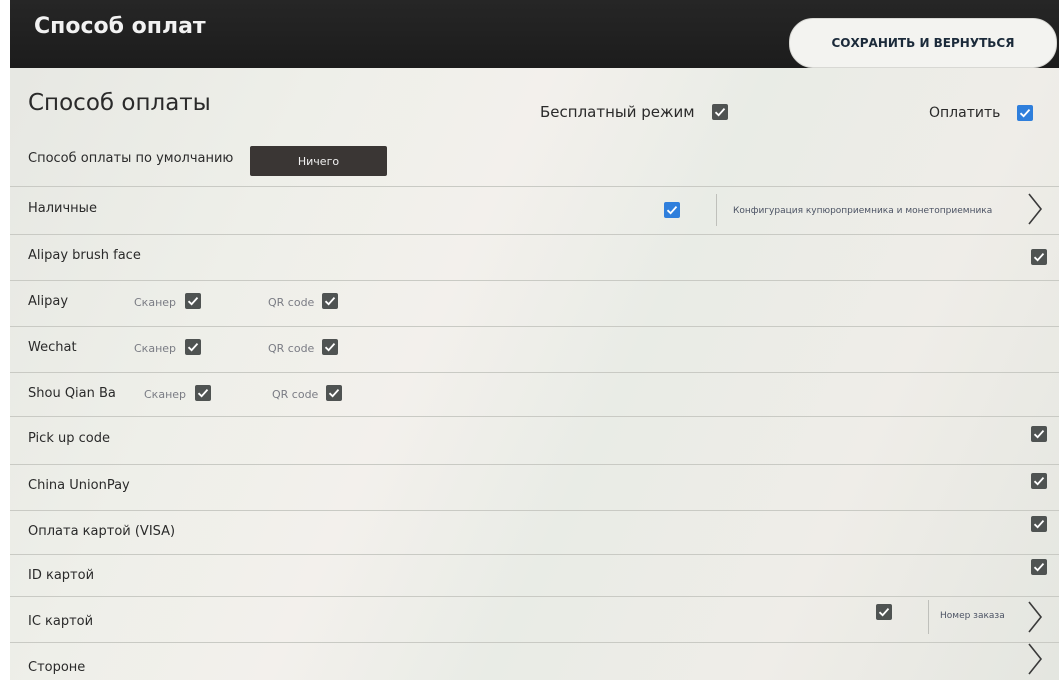 The width and height of the screenshot is (1059, 680). I want to click on method-row-wechat: Wechat Сканер QR code, so click(534, 349).